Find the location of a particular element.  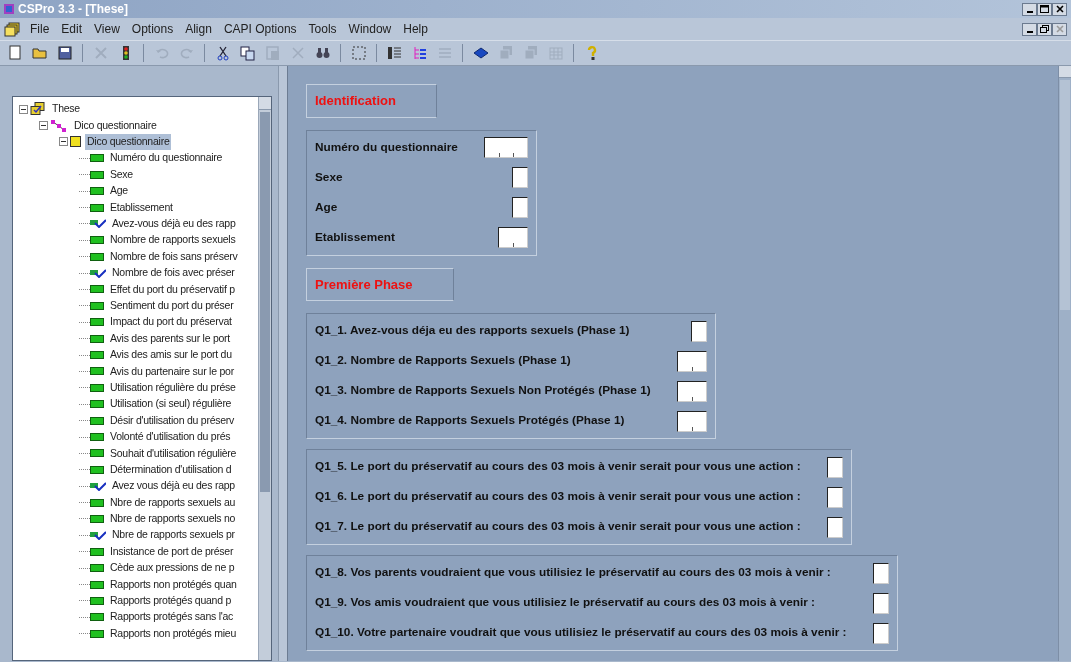

field-label: Q1_5. Le port du préservatif au cours des 03 mois à venir serait pour vous une action : is located at coordinates (558, 467).